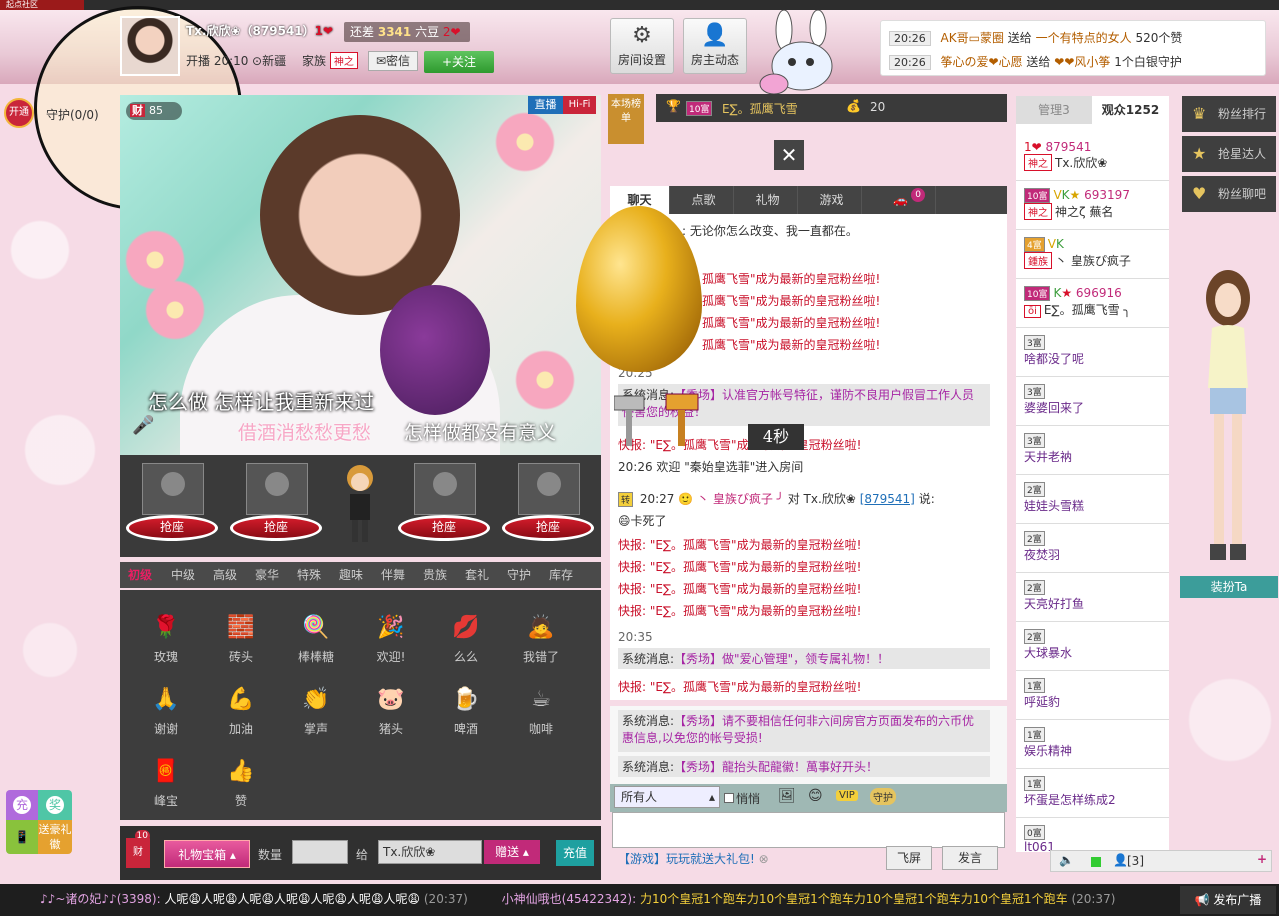 The width and height of the screenshot is (1279, 916). I want to click on audience-item: 10富 VK★ 693197 神之 神之ζ 蕪名, so click(1077, 204).